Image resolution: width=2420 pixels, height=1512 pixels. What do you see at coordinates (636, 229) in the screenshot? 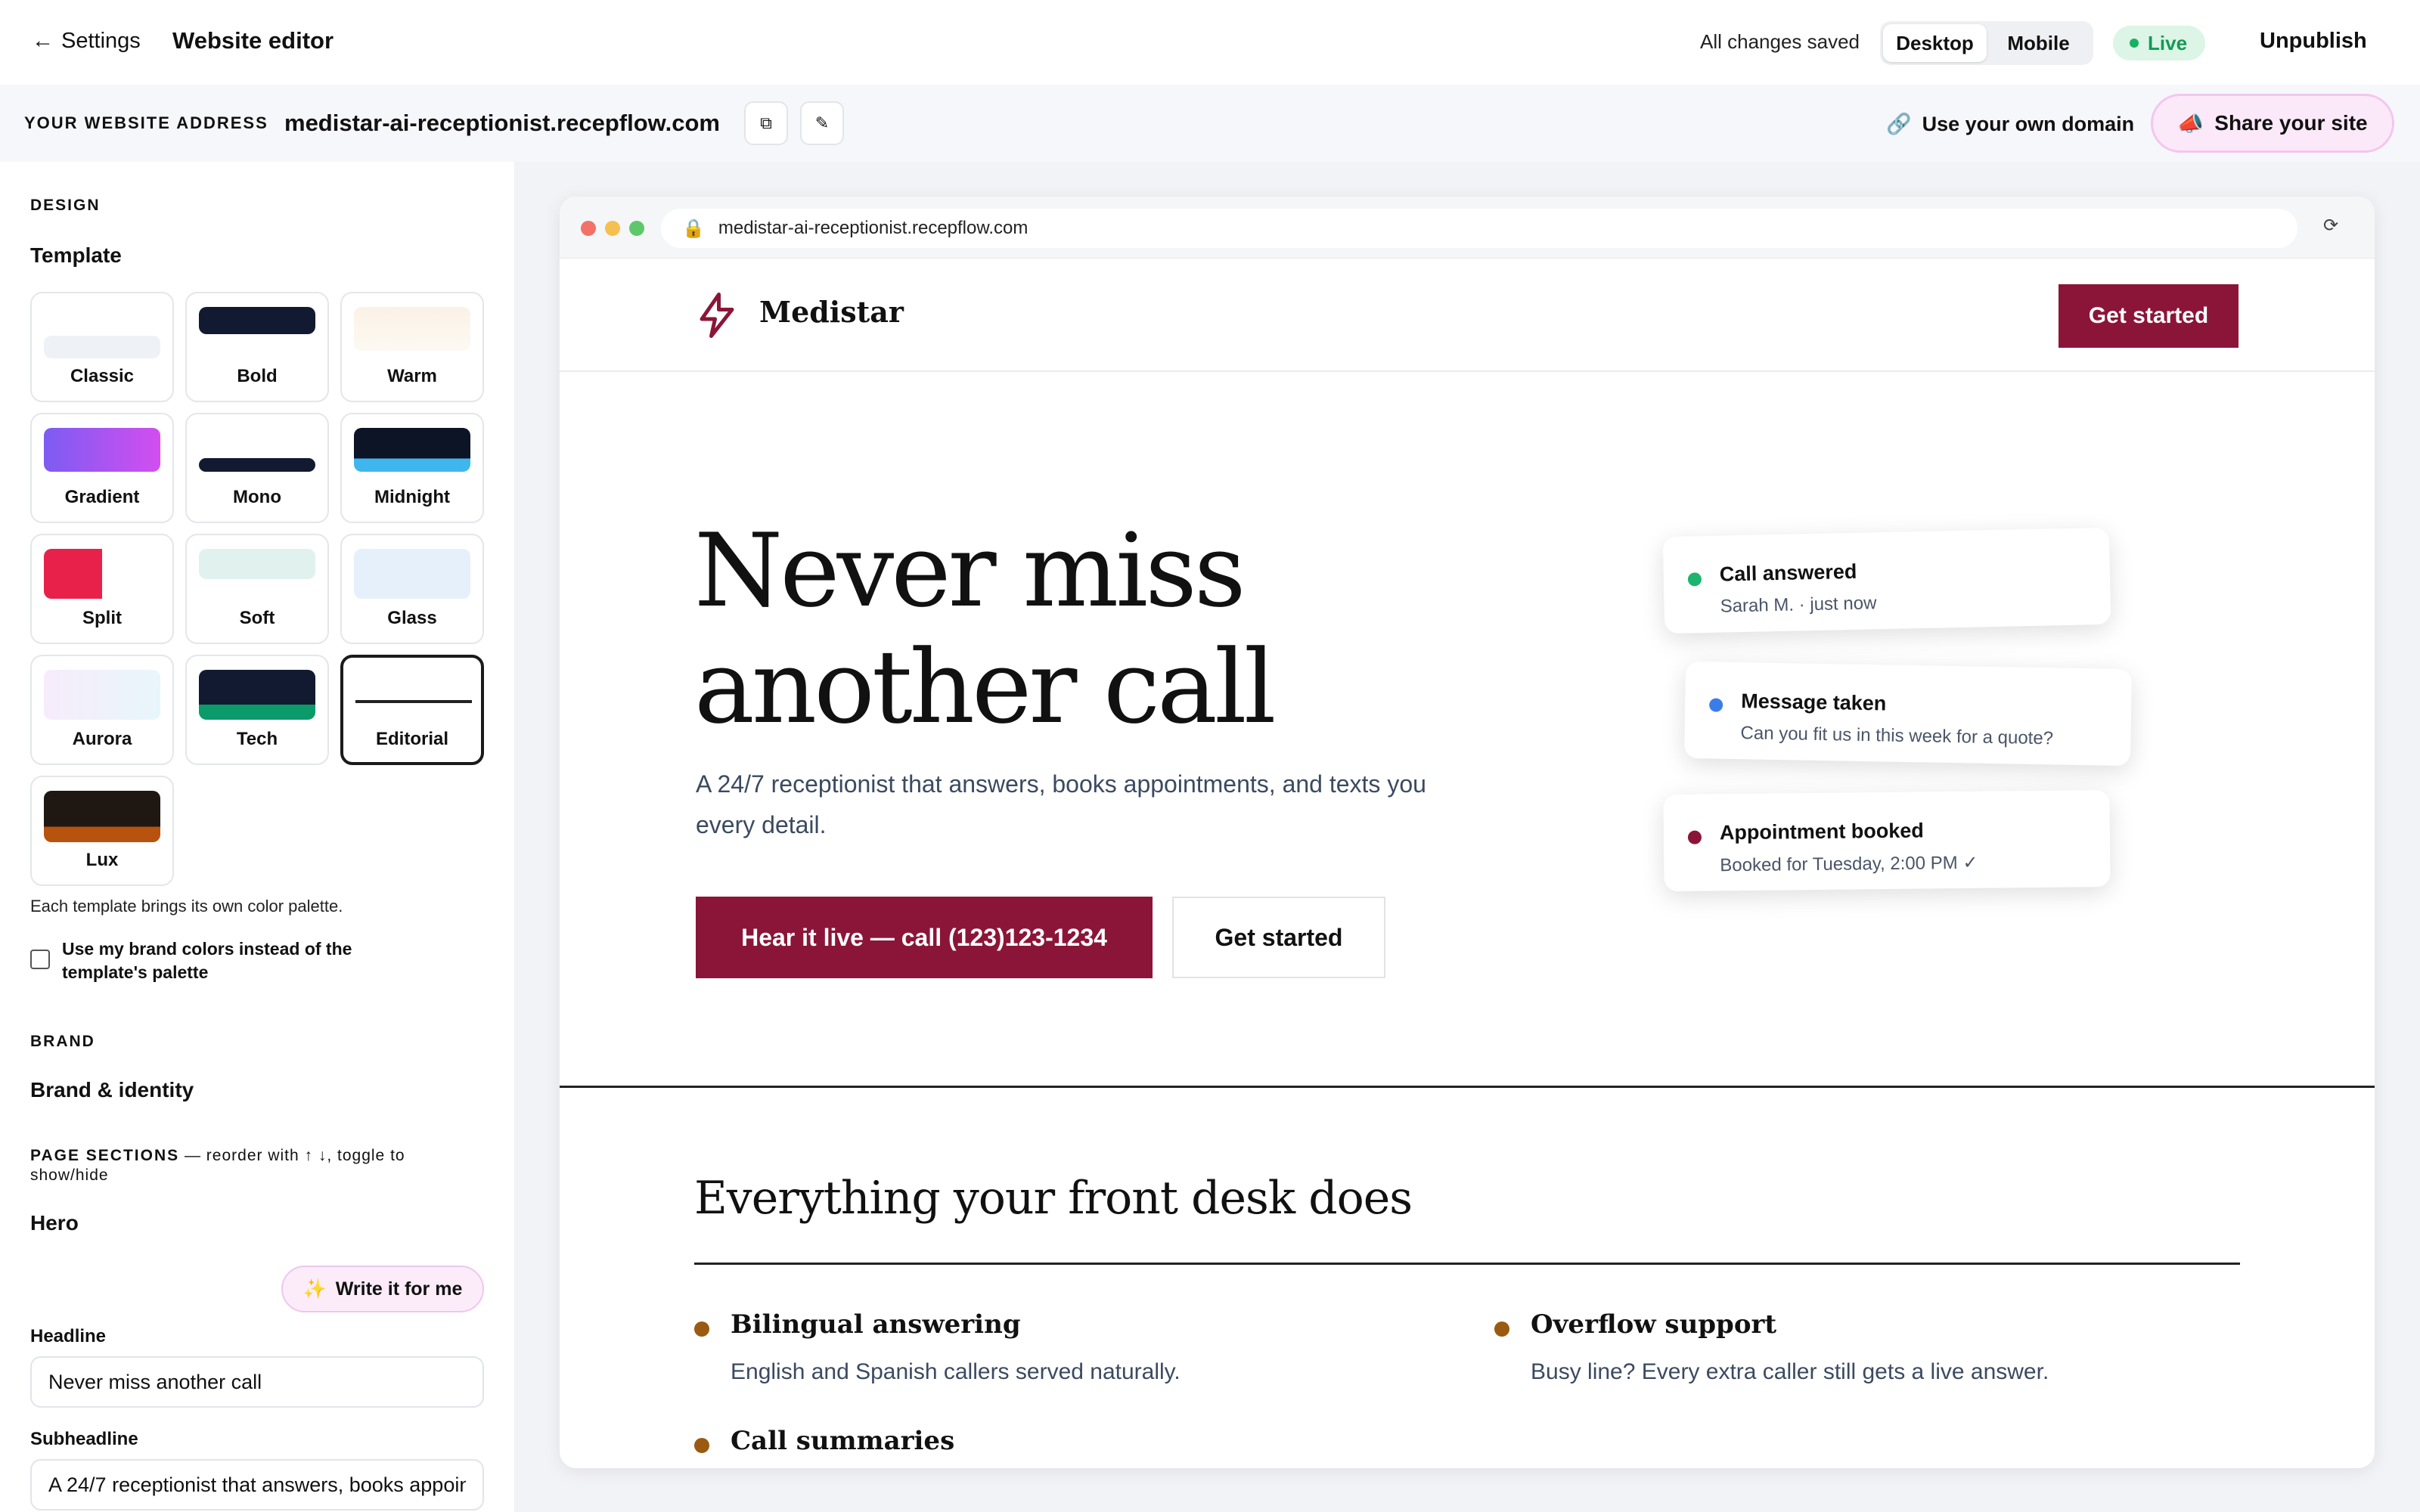
I see `maximize-dot-icon` at bounding box center [636, 229].